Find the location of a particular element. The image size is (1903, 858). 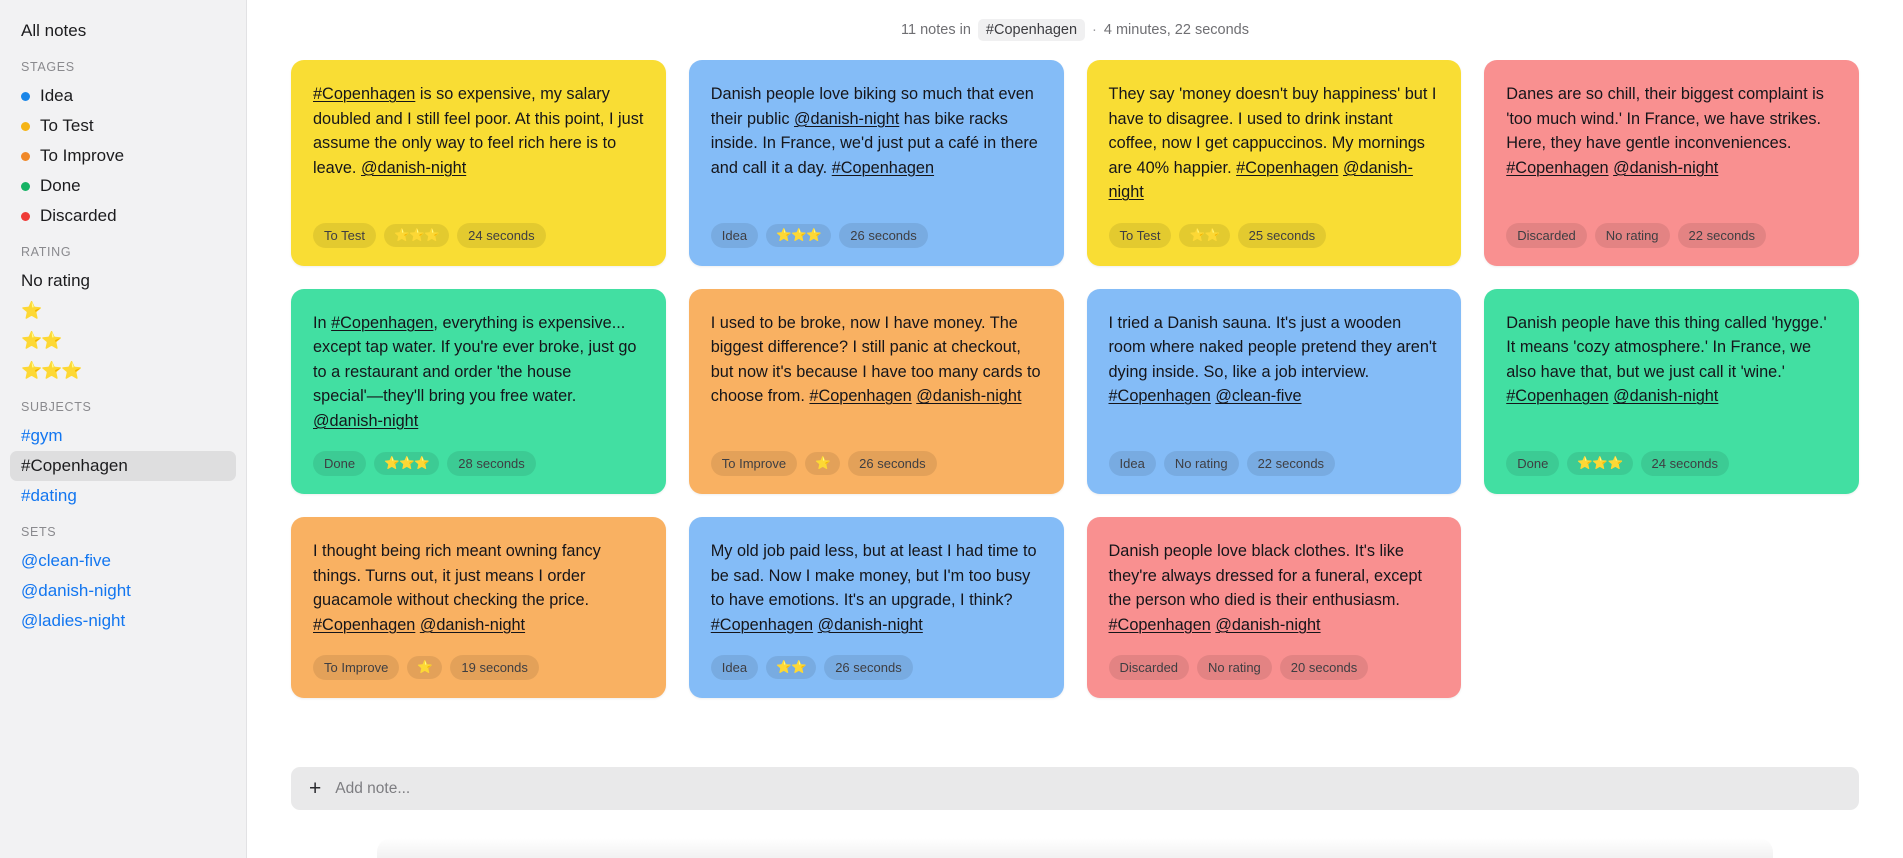

sidebar-item-done: Done is located at coordinates (123, 186).